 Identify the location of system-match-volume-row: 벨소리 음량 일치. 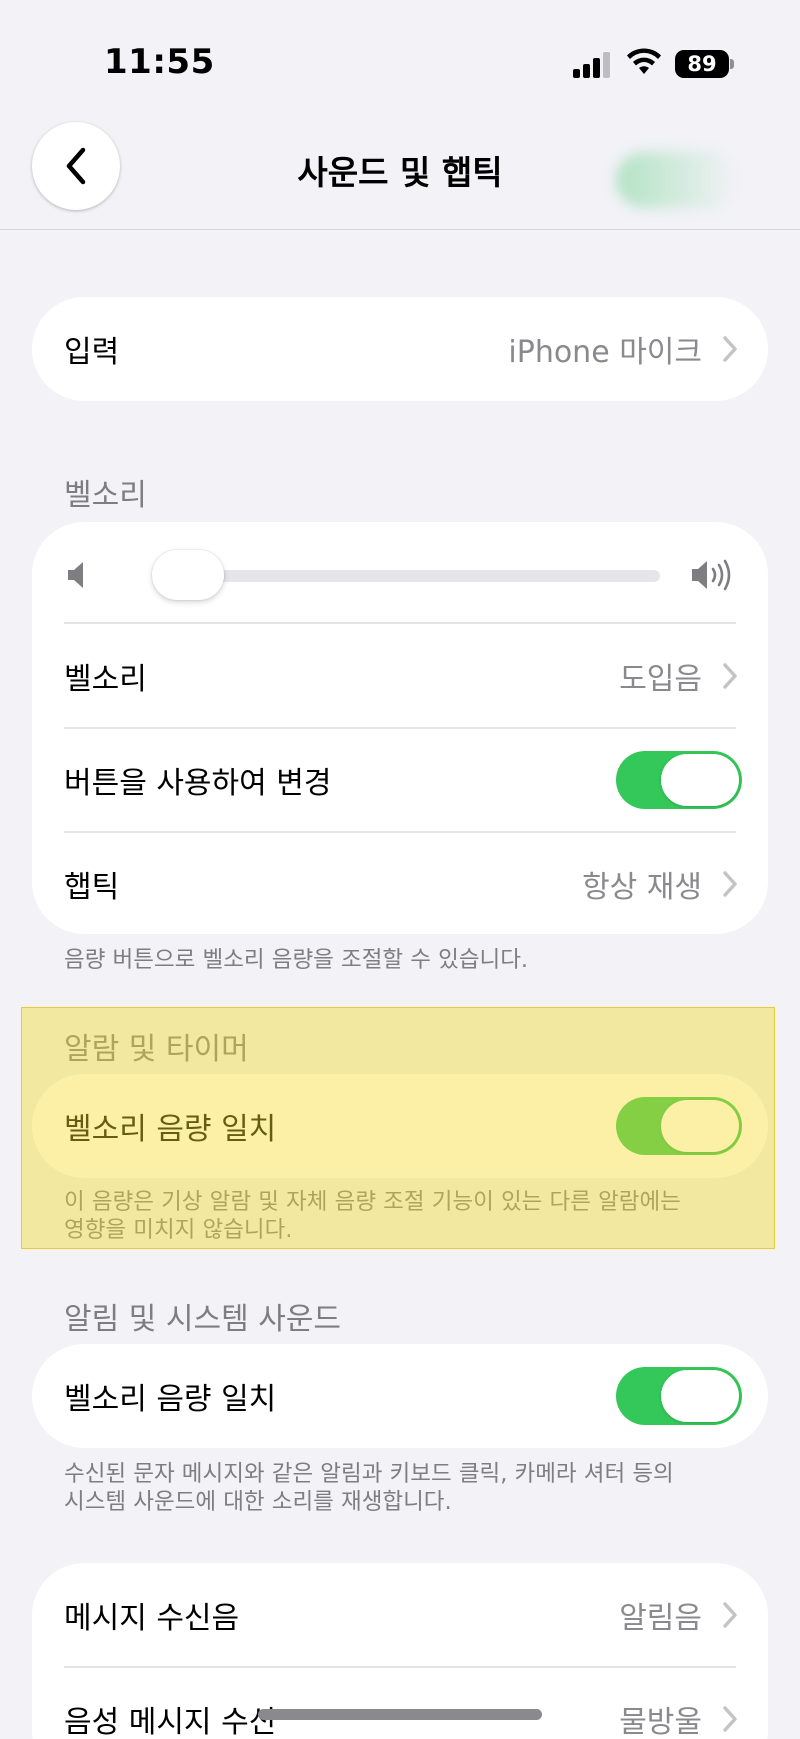
(400, 1396).